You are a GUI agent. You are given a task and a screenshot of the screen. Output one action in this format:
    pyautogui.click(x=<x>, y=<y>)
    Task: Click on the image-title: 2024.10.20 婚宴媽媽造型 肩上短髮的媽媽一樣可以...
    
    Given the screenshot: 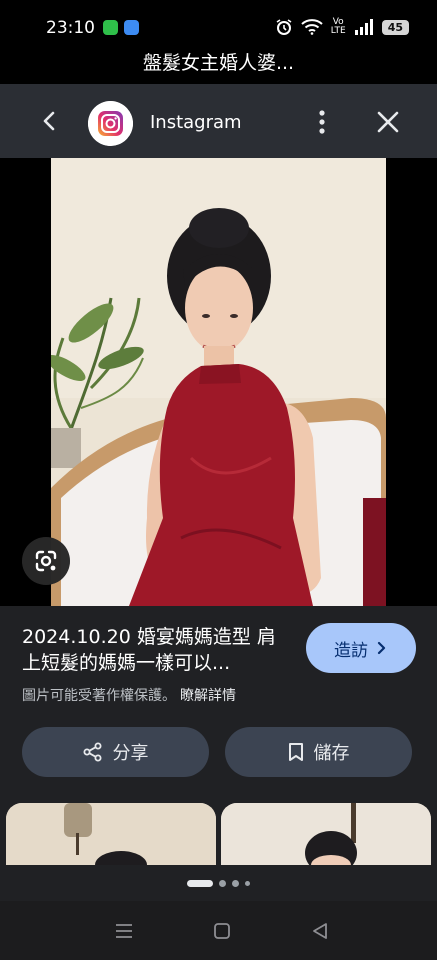 What is the action you would take?
    pyautogui.click(x=154, y=650)
    